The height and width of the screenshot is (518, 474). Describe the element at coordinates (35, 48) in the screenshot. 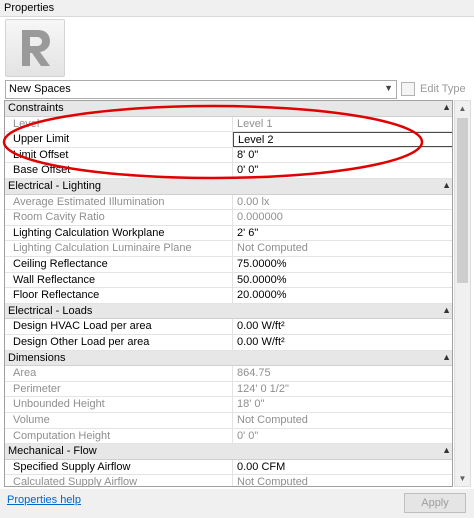

I see `revit-r-logo-icon` at that location.